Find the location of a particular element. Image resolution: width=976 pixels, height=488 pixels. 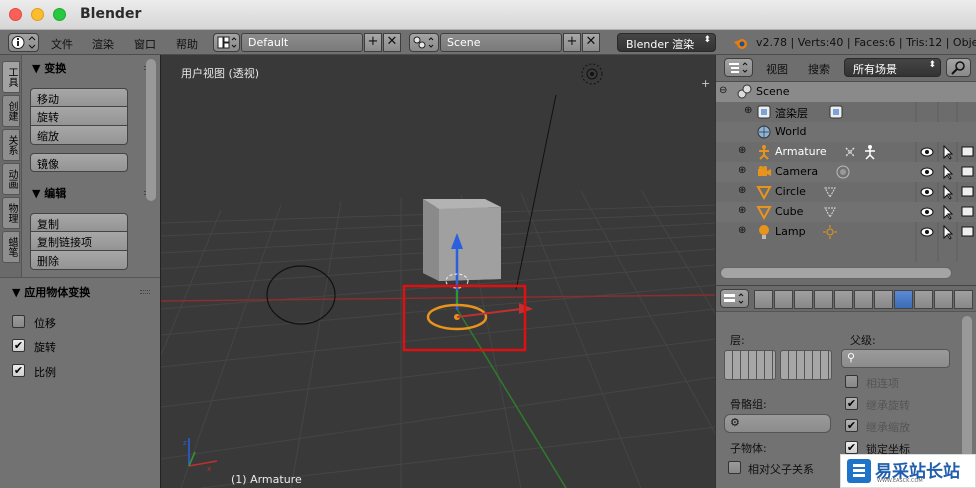

outliner-item-label: 渲染层 is located at coordinates (791, 113).